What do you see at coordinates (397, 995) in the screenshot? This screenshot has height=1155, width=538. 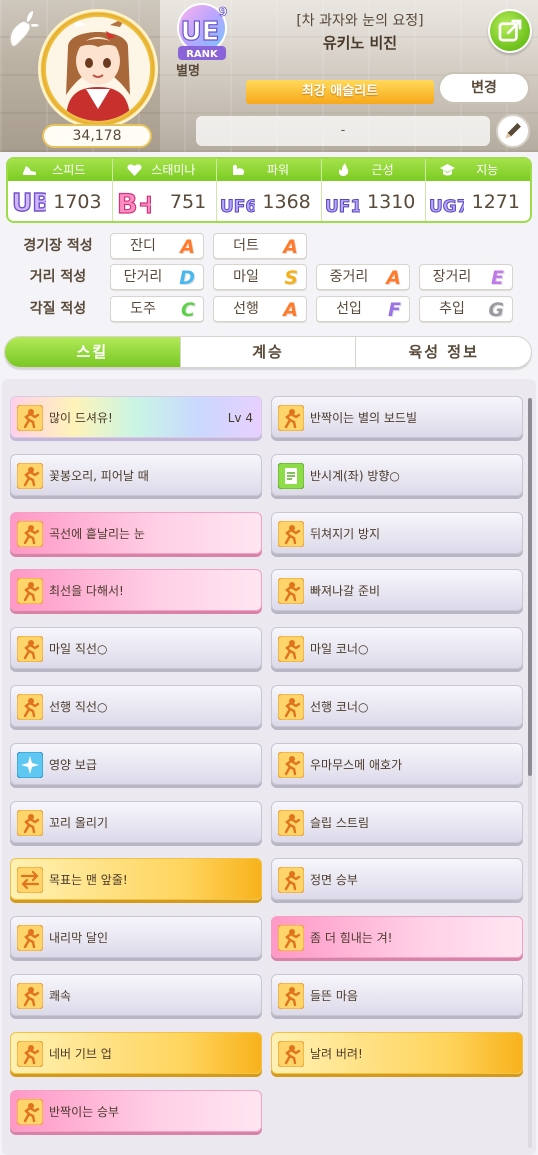 I see `skill-button: 들뜬 마음` at bounding box center [397, 995].